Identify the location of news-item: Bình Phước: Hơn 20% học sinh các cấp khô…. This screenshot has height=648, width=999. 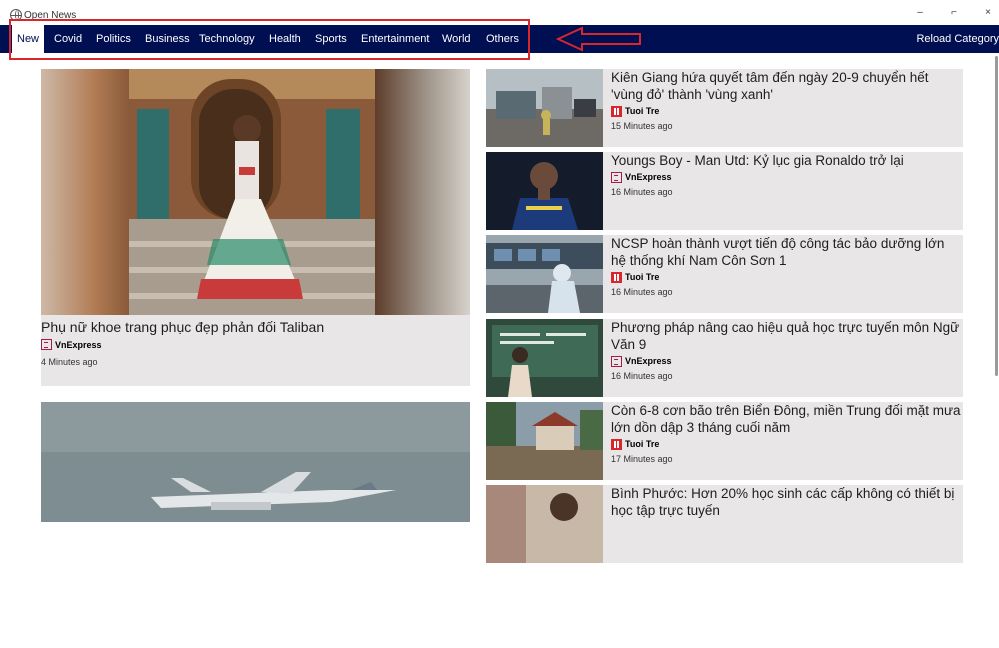
(724, 524).